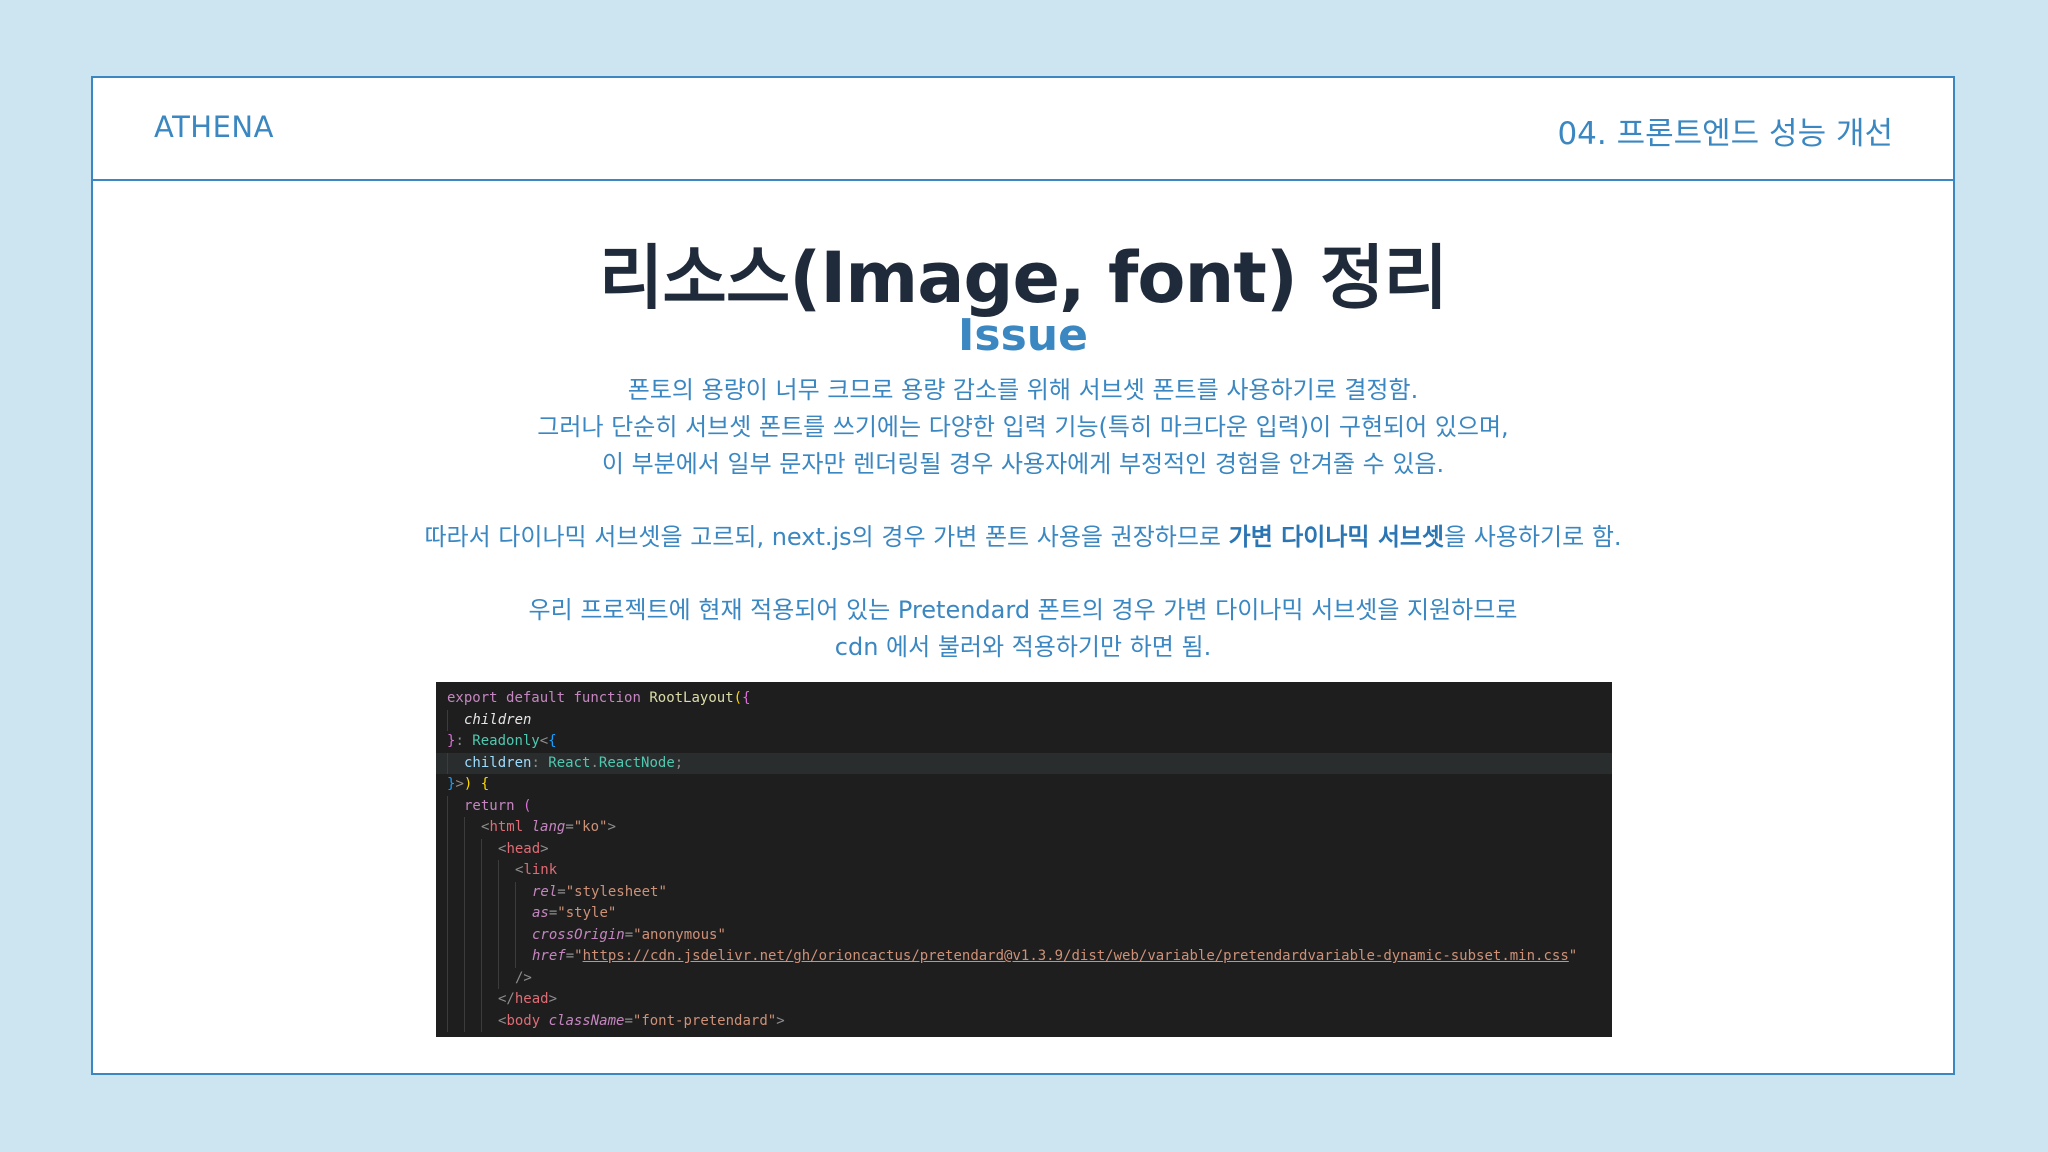  Describe the element at coordinates (1024, 1022) in the screenshot. I see `code-line: <body className="font-pretendard">` at that location.